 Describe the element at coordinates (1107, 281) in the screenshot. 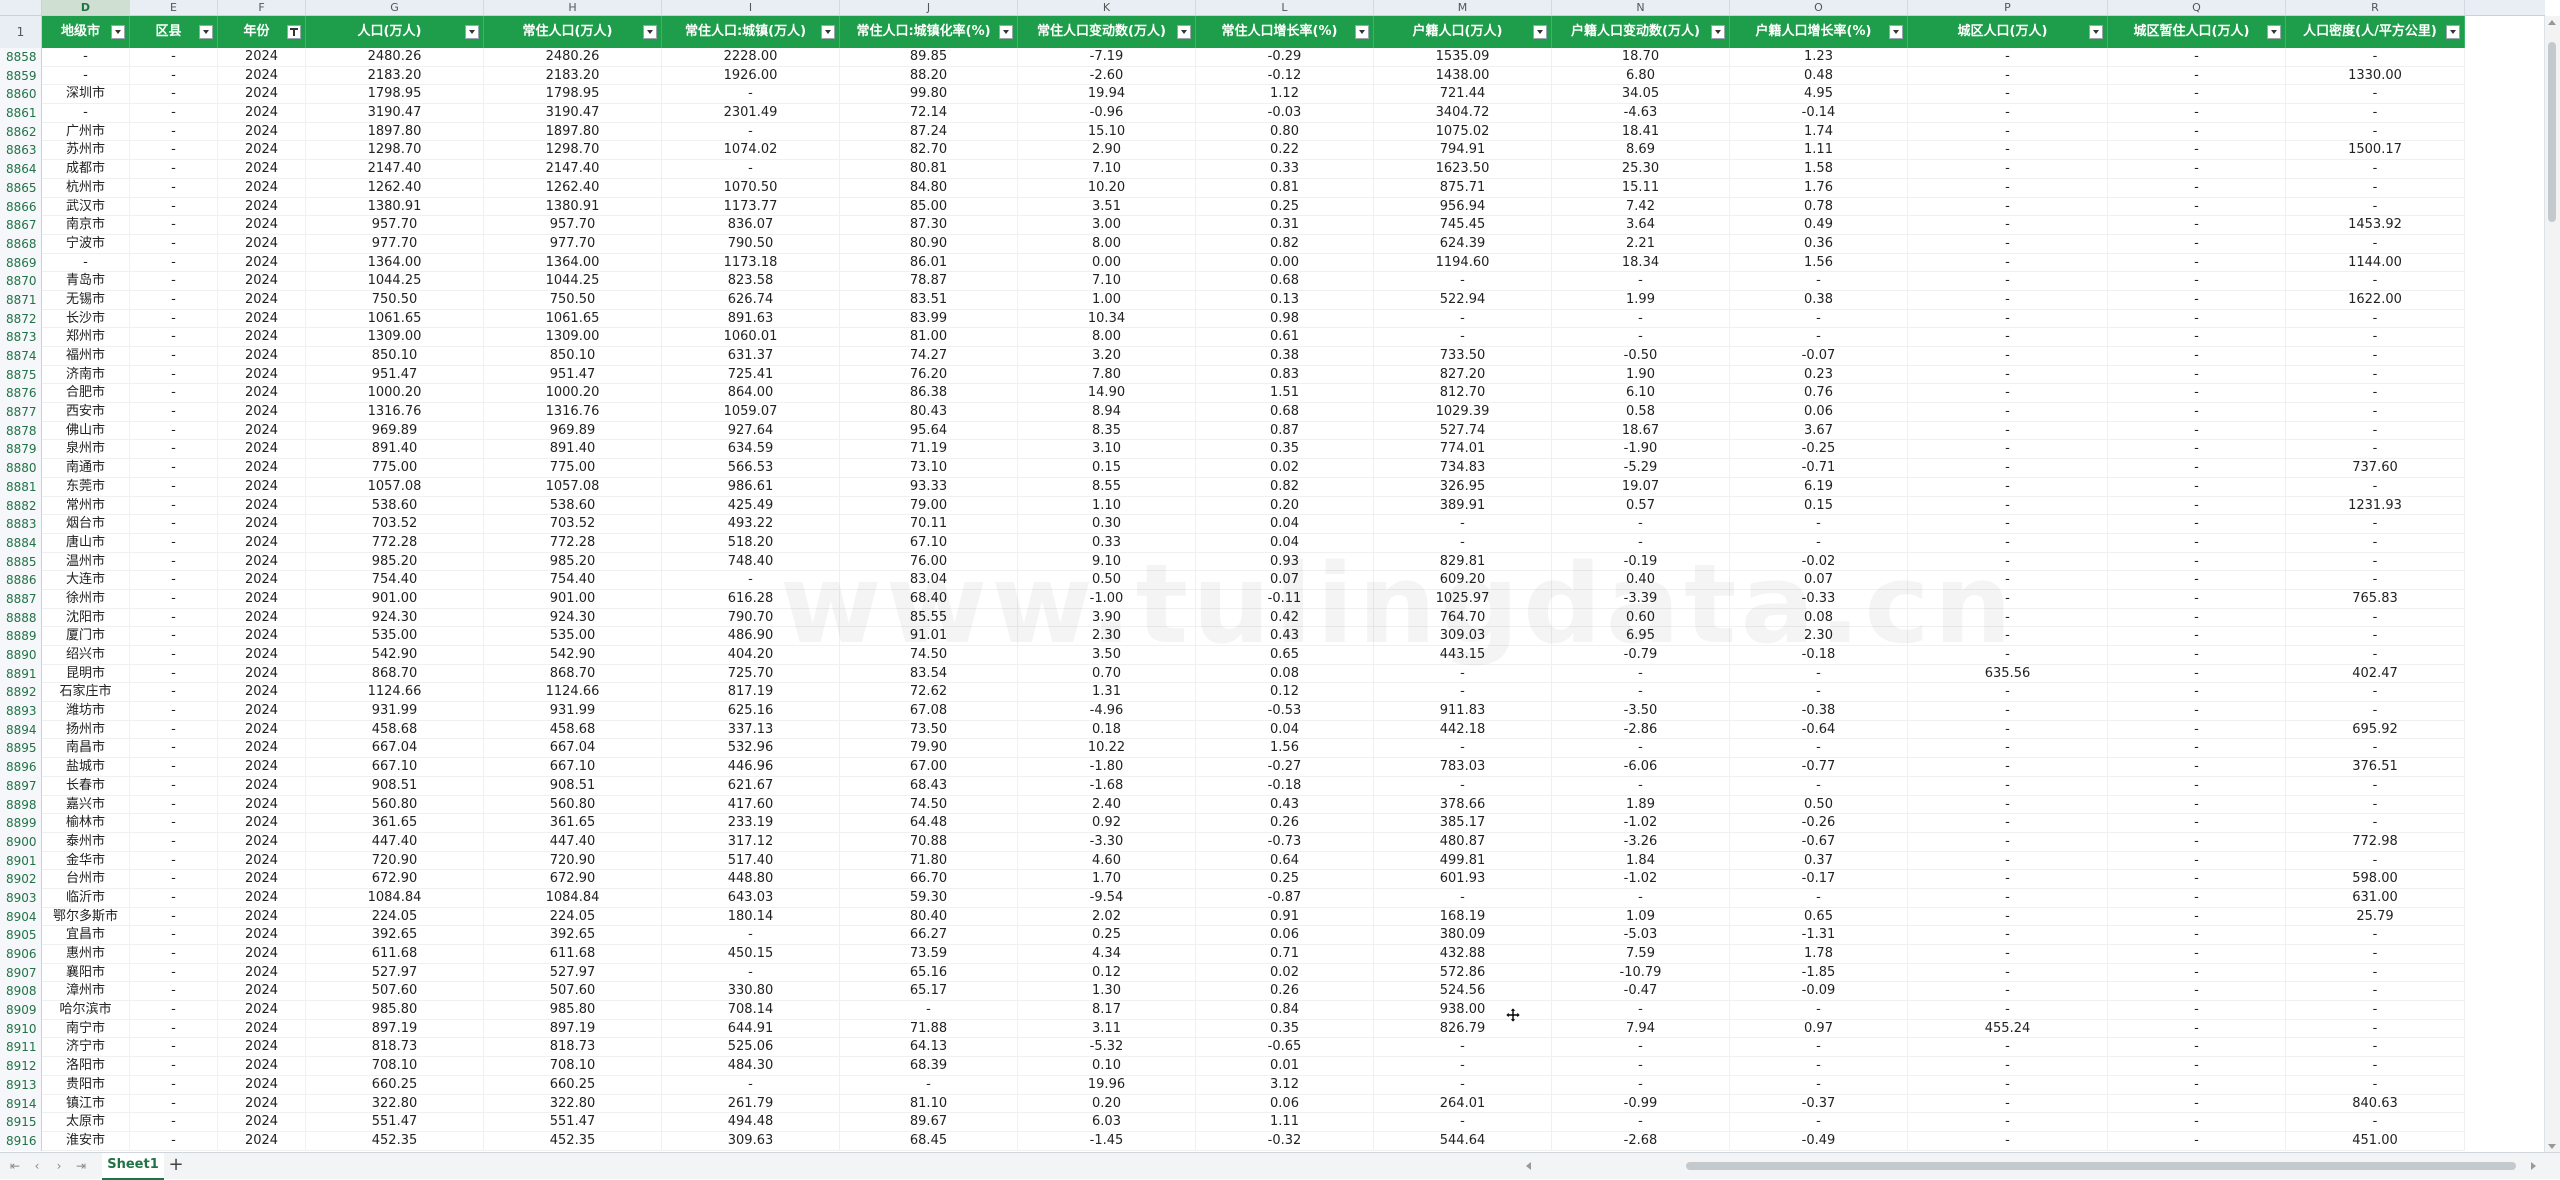

I see `table-cell: 7.10` at that location.